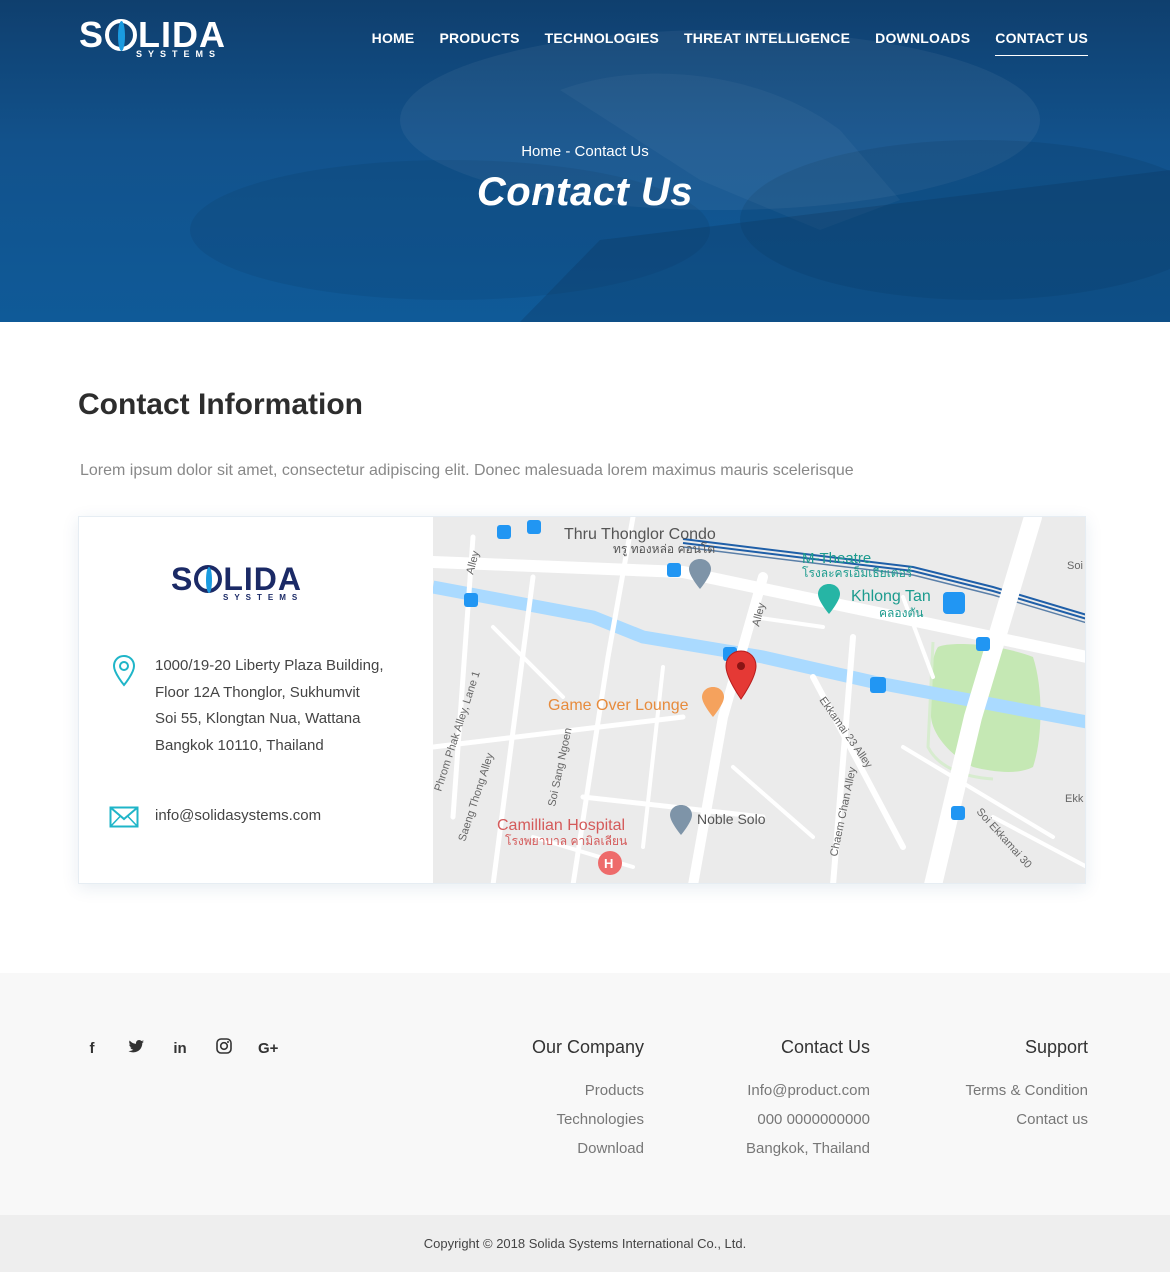  Describe the element at coordinates (588, 1090) in the screenshot. I see `footer-link-products: Products` at that location.